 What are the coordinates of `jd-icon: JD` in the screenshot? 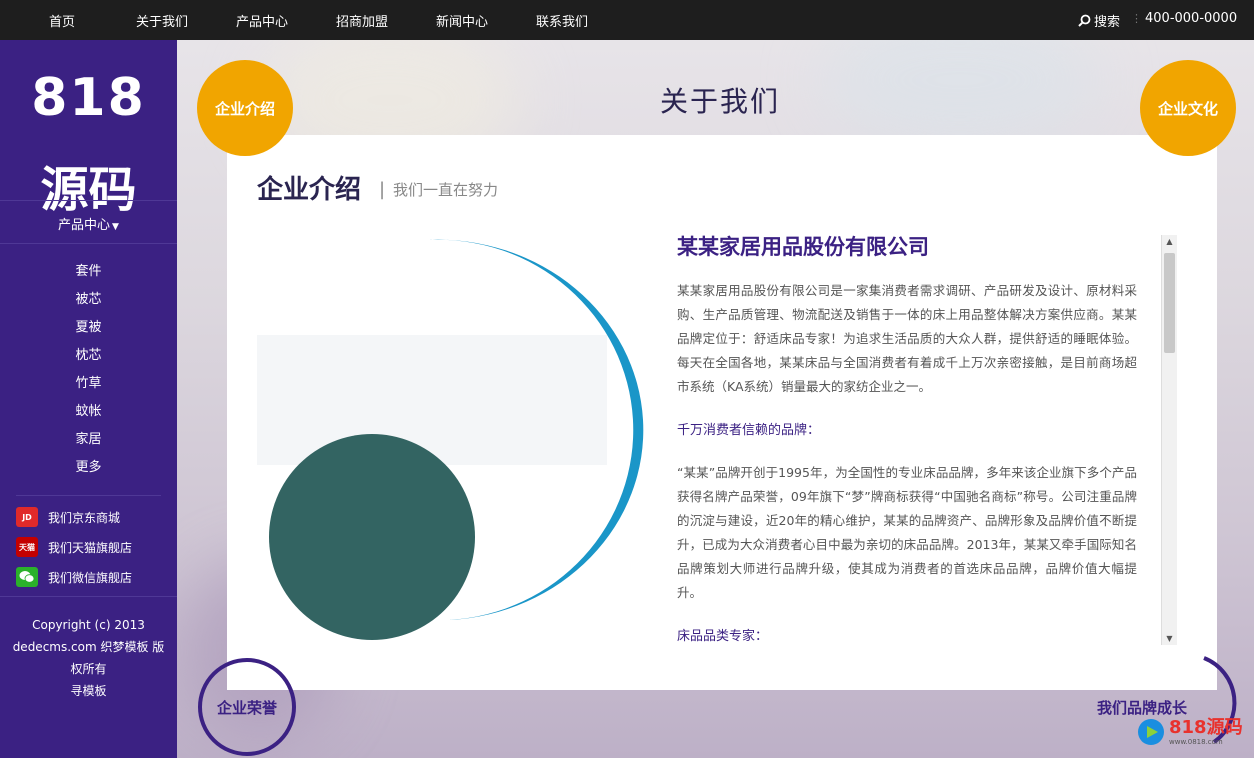 It's located at (27, 517).